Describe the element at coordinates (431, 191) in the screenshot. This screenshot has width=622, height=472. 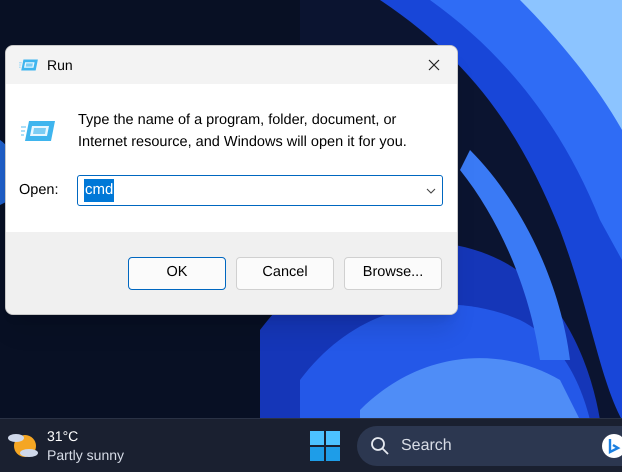
I see `dropdown-icon` at that location.